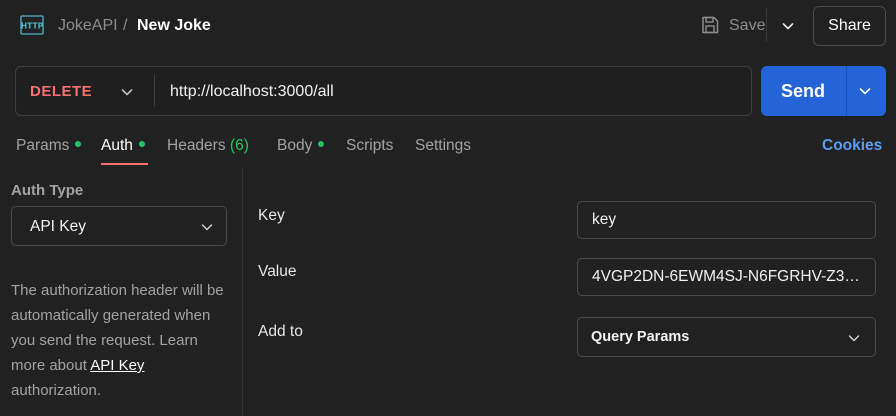 This screenshot has width=896, height=416. Describe the element at coordinates (849, 26) in the screenshot. I see `share-button: Share` at that location.